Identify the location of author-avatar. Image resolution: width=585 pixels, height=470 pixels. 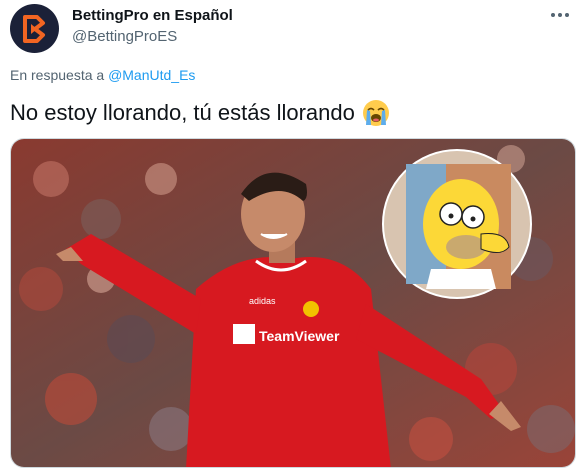
(34, 28).